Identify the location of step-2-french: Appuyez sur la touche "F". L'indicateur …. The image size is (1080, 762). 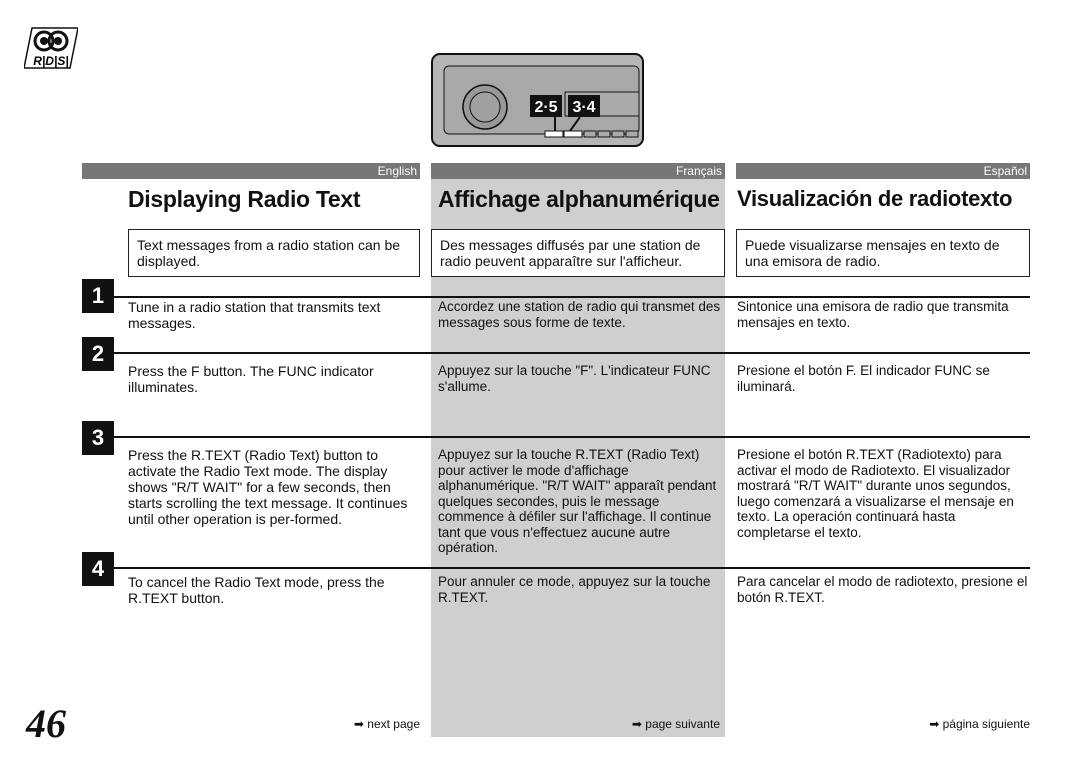
(574, 378).